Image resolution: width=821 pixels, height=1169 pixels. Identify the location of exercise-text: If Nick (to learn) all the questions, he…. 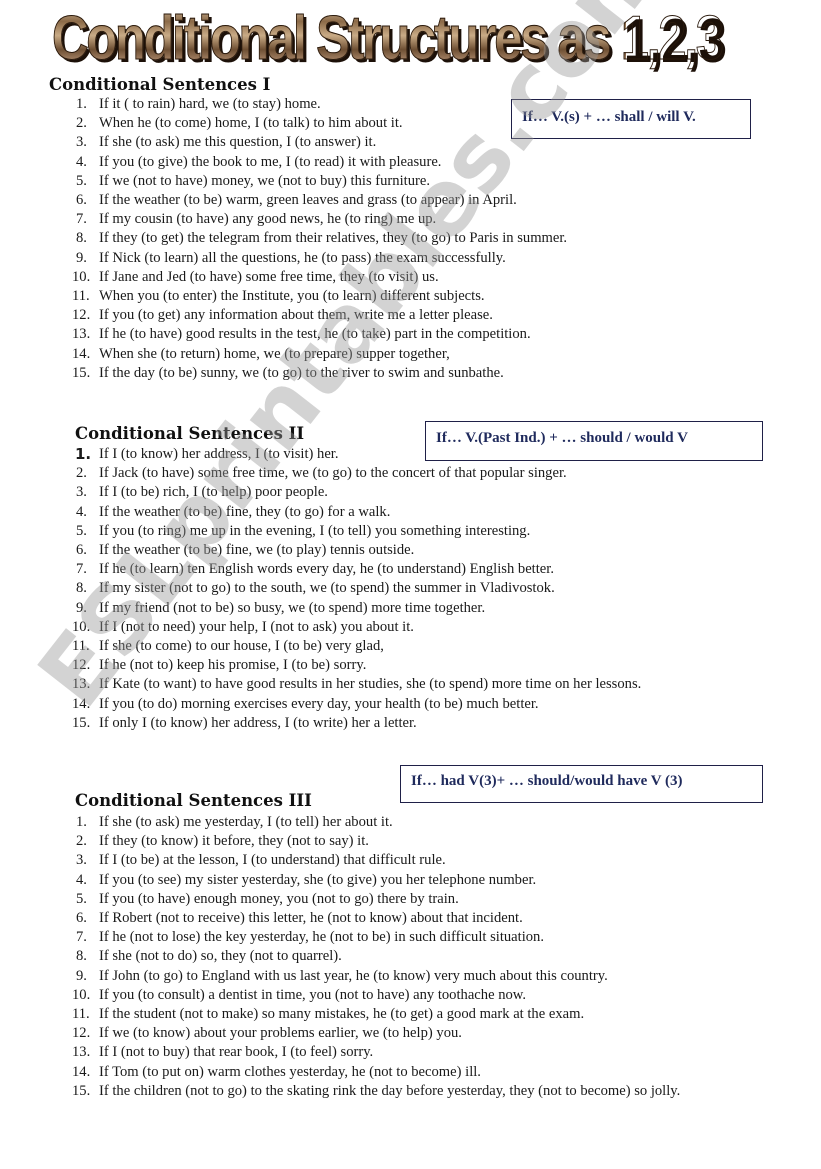
(302, 257).